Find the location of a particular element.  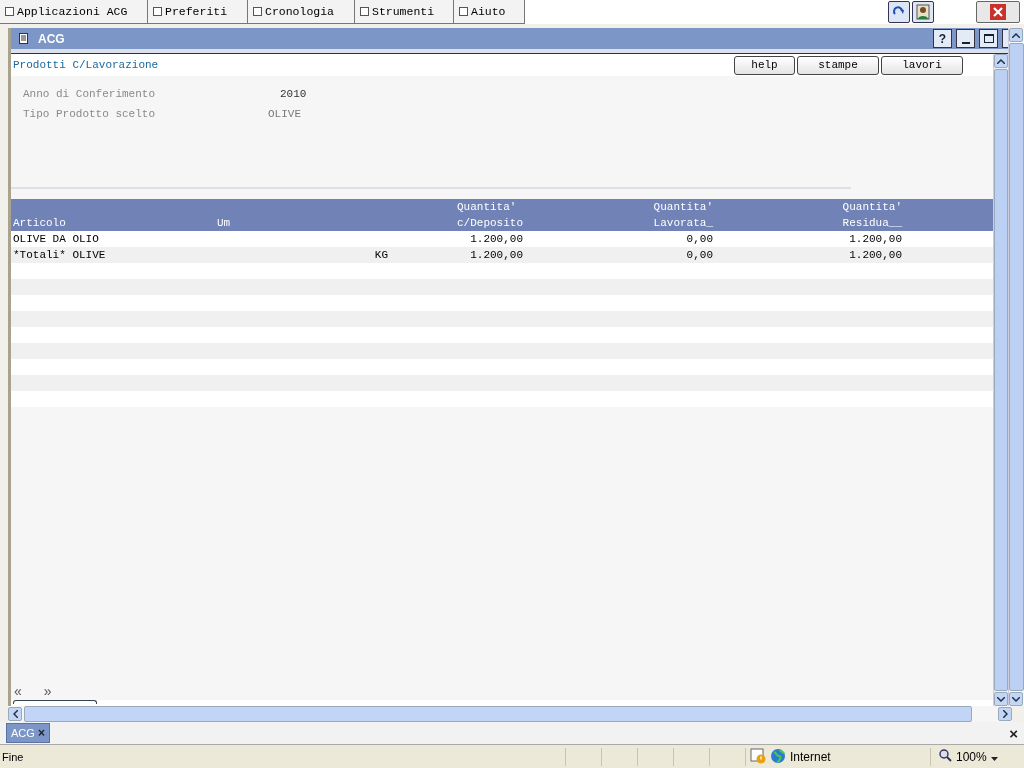

maximize-button is located at coordinates (988, 38).